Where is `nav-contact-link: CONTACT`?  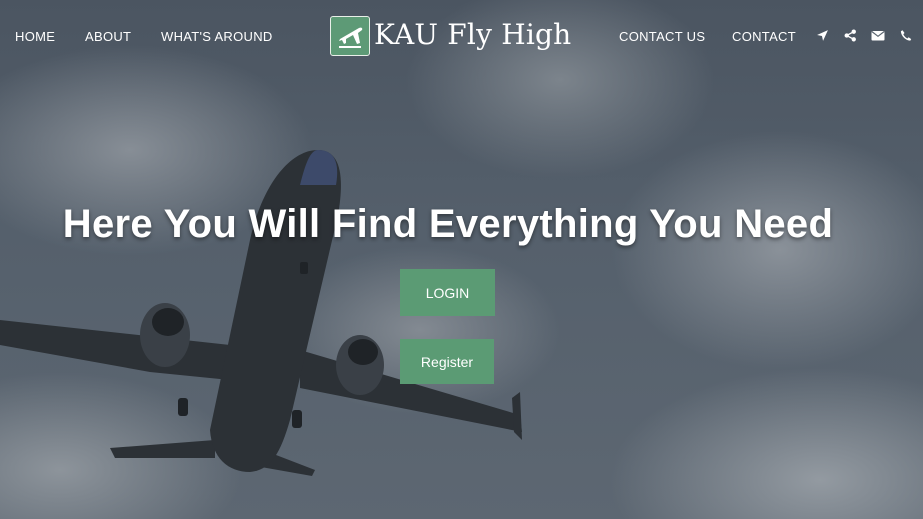
nav-contact-link: CONTACT is located at coordinates (764, 36).